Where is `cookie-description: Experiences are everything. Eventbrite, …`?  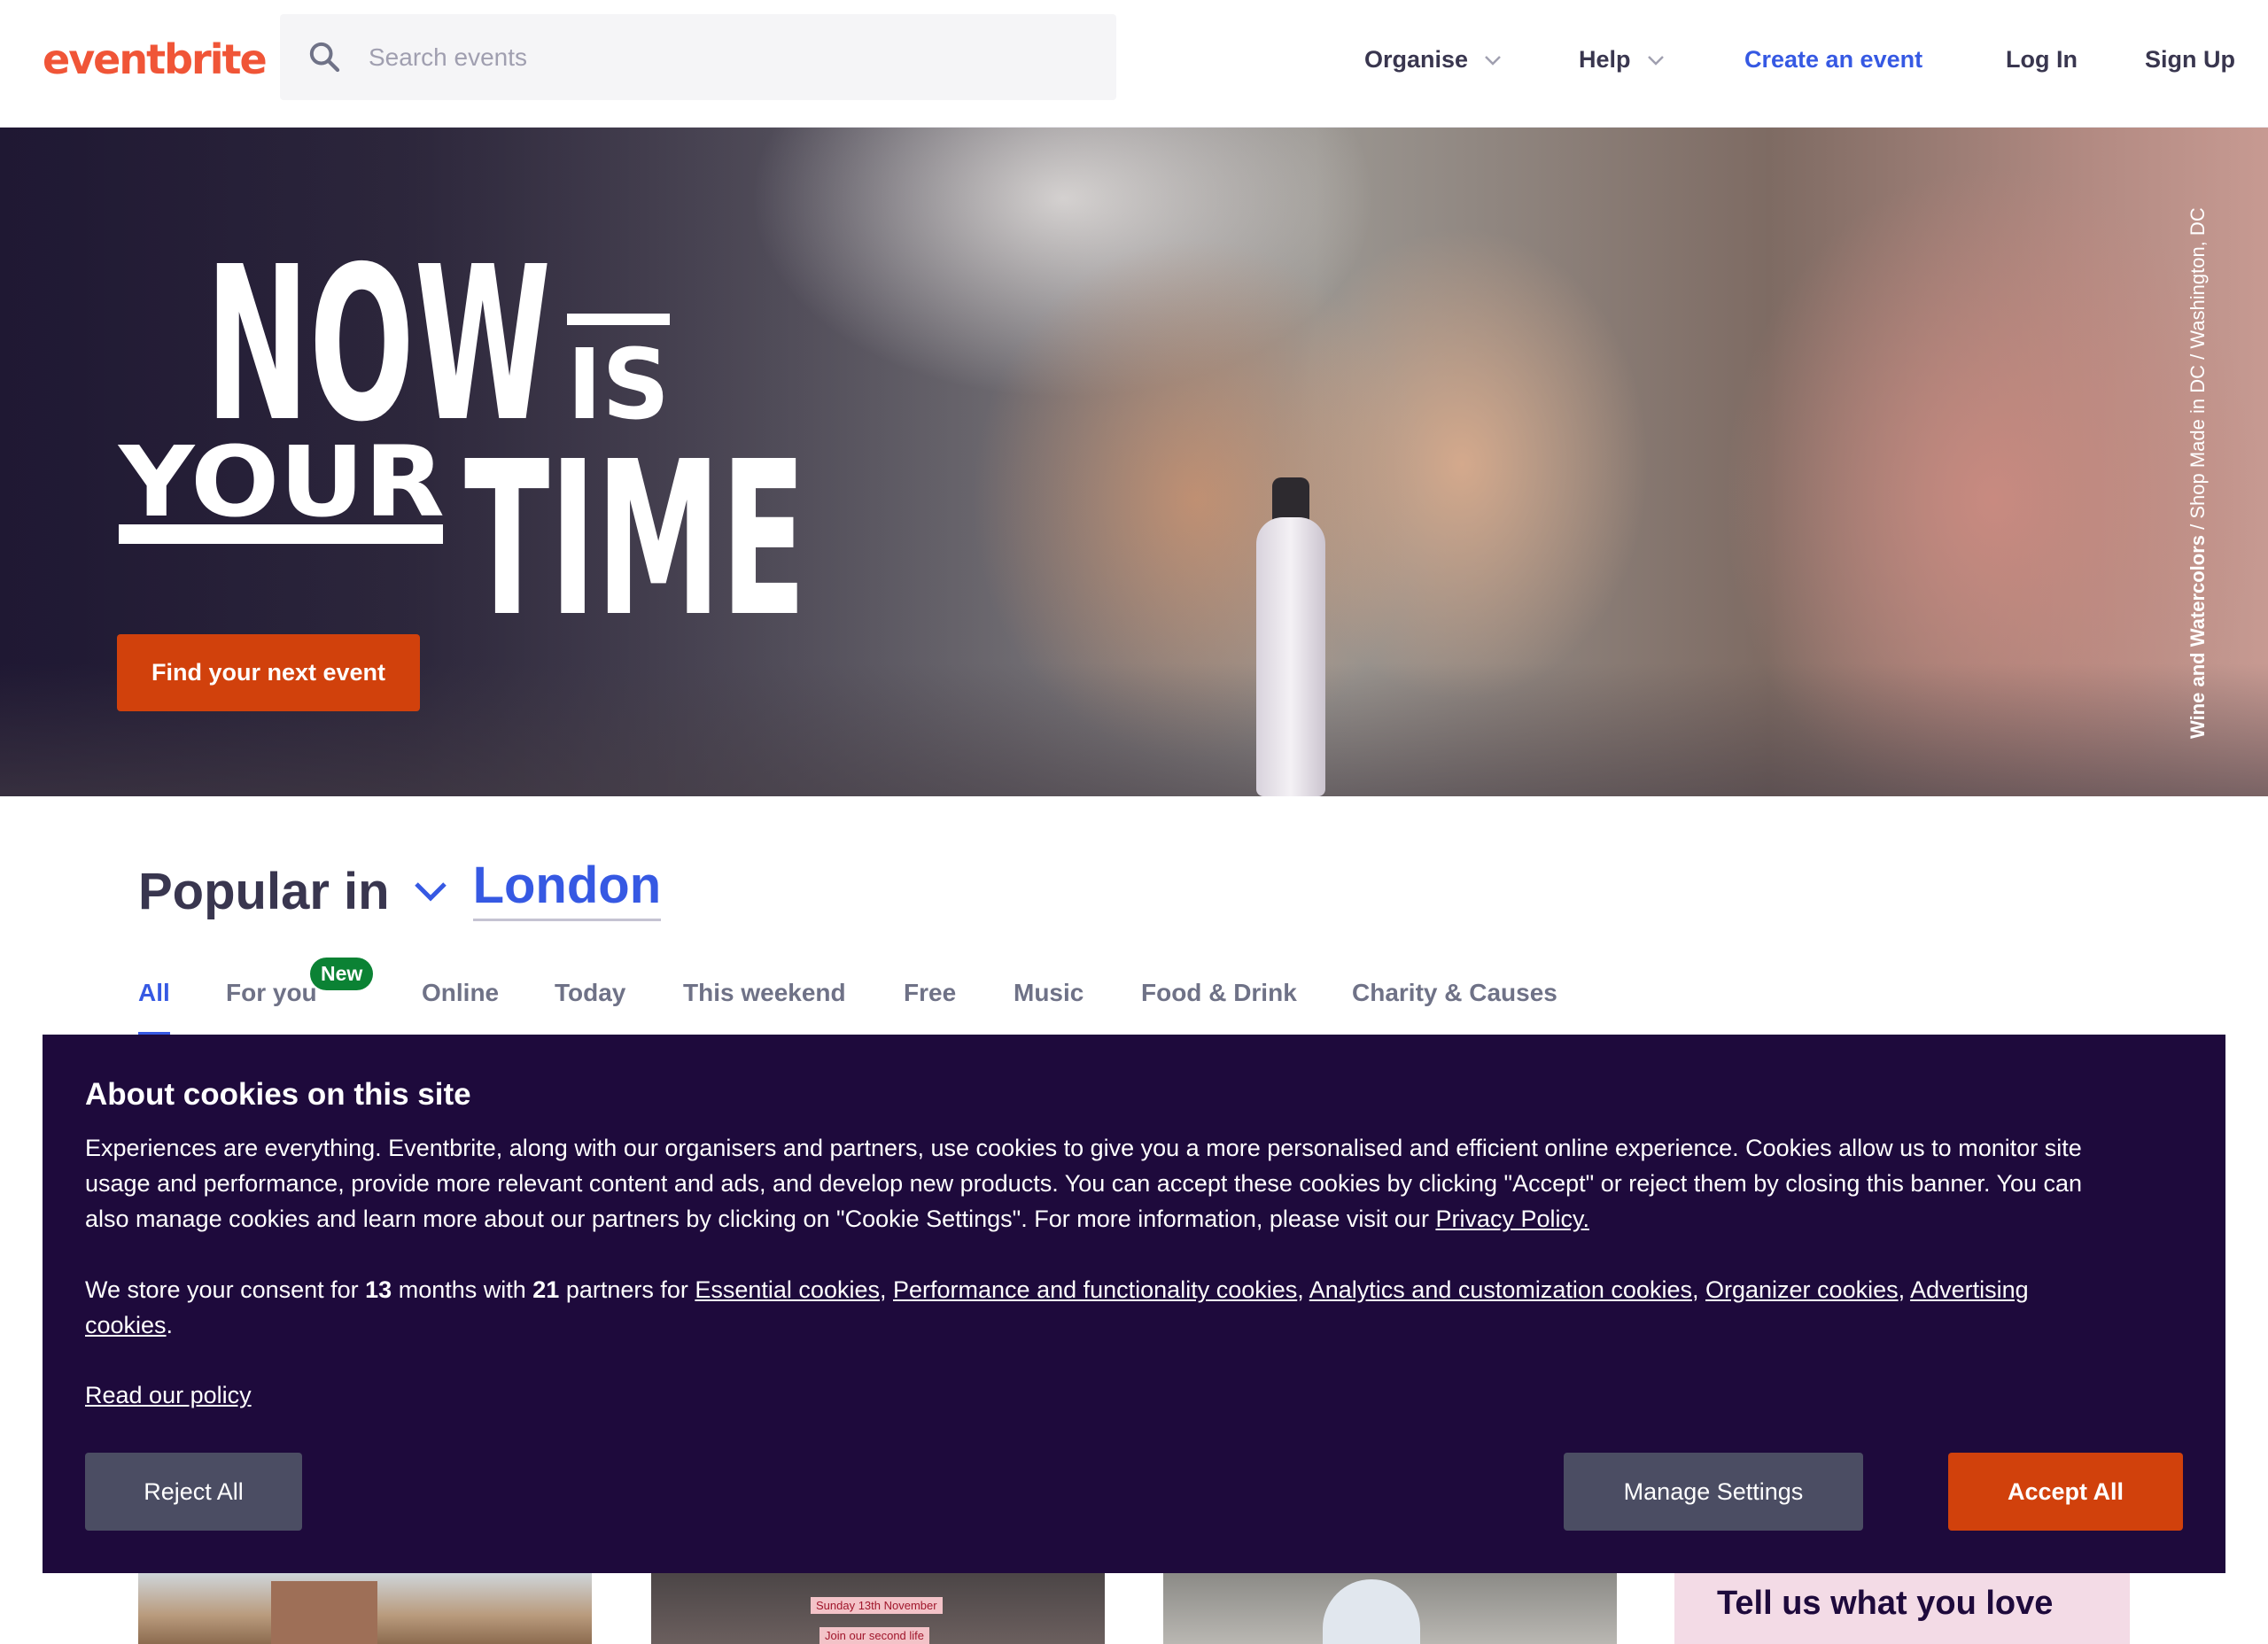 cookie-description: Experiences are everything. Eventbrite, … is located at coordinates (1086, 1183).